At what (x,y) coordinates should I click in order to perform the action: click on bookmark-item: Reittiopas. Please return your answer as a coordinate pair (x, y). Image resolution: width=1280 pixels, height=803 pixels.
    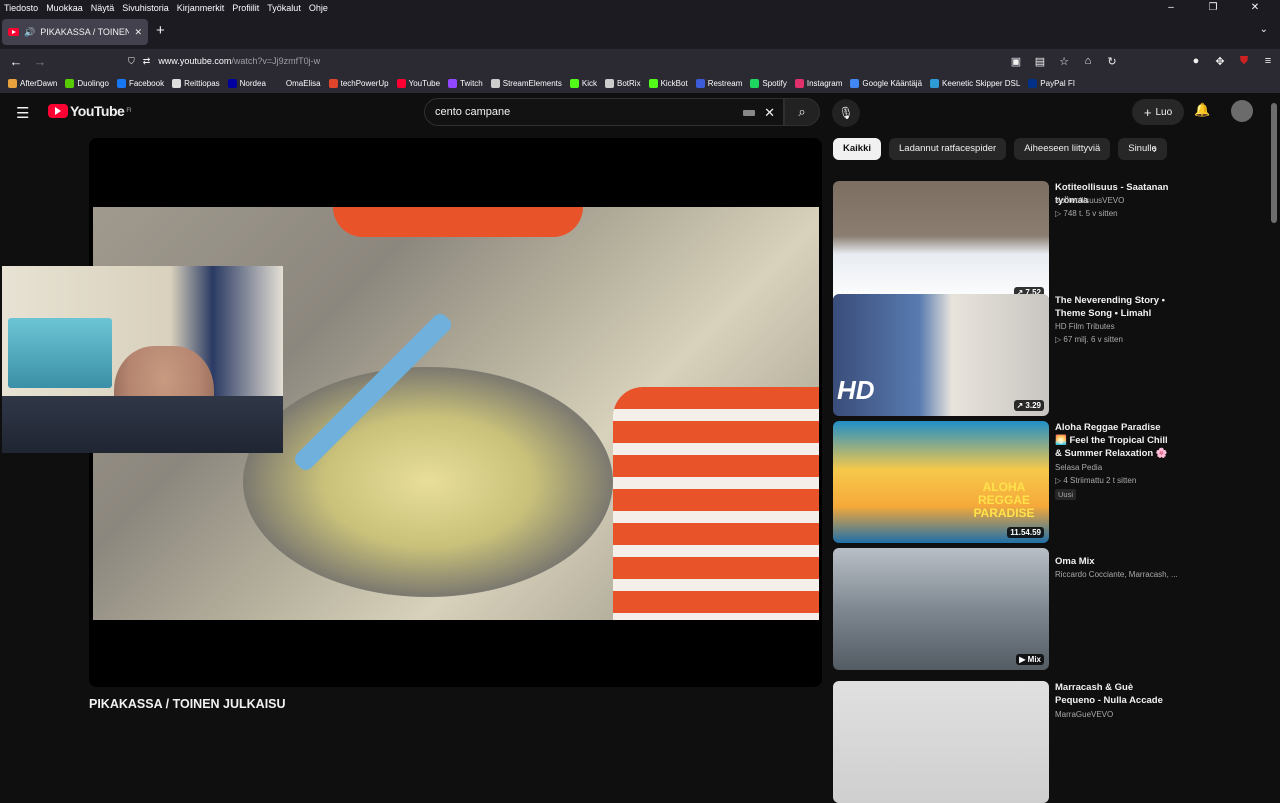
    Looking at the image, I should click on (196, 83).